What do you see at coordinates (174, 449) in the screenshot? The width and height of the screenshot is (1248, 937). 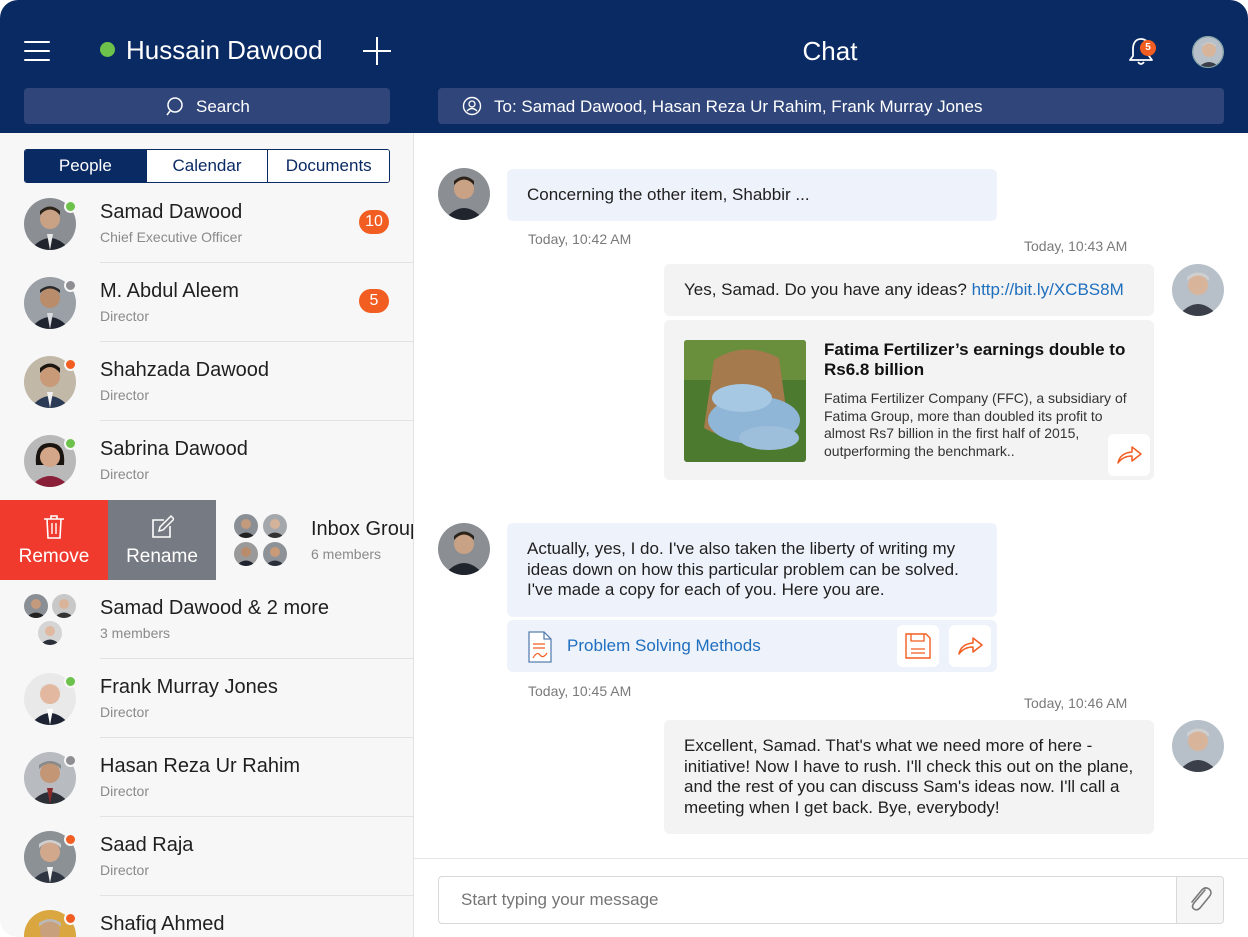 I see `contact-name: Sabrina Dawood` at bounding box center [174, 449].